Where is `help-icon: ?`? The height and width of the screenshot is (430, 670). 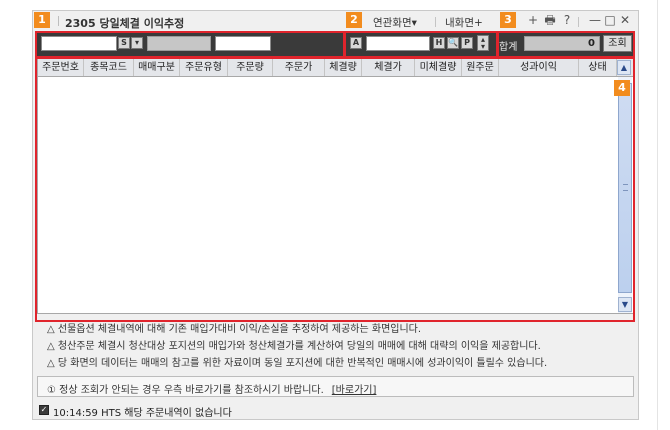
help-icon: ? is located at coordinates (567, 20).